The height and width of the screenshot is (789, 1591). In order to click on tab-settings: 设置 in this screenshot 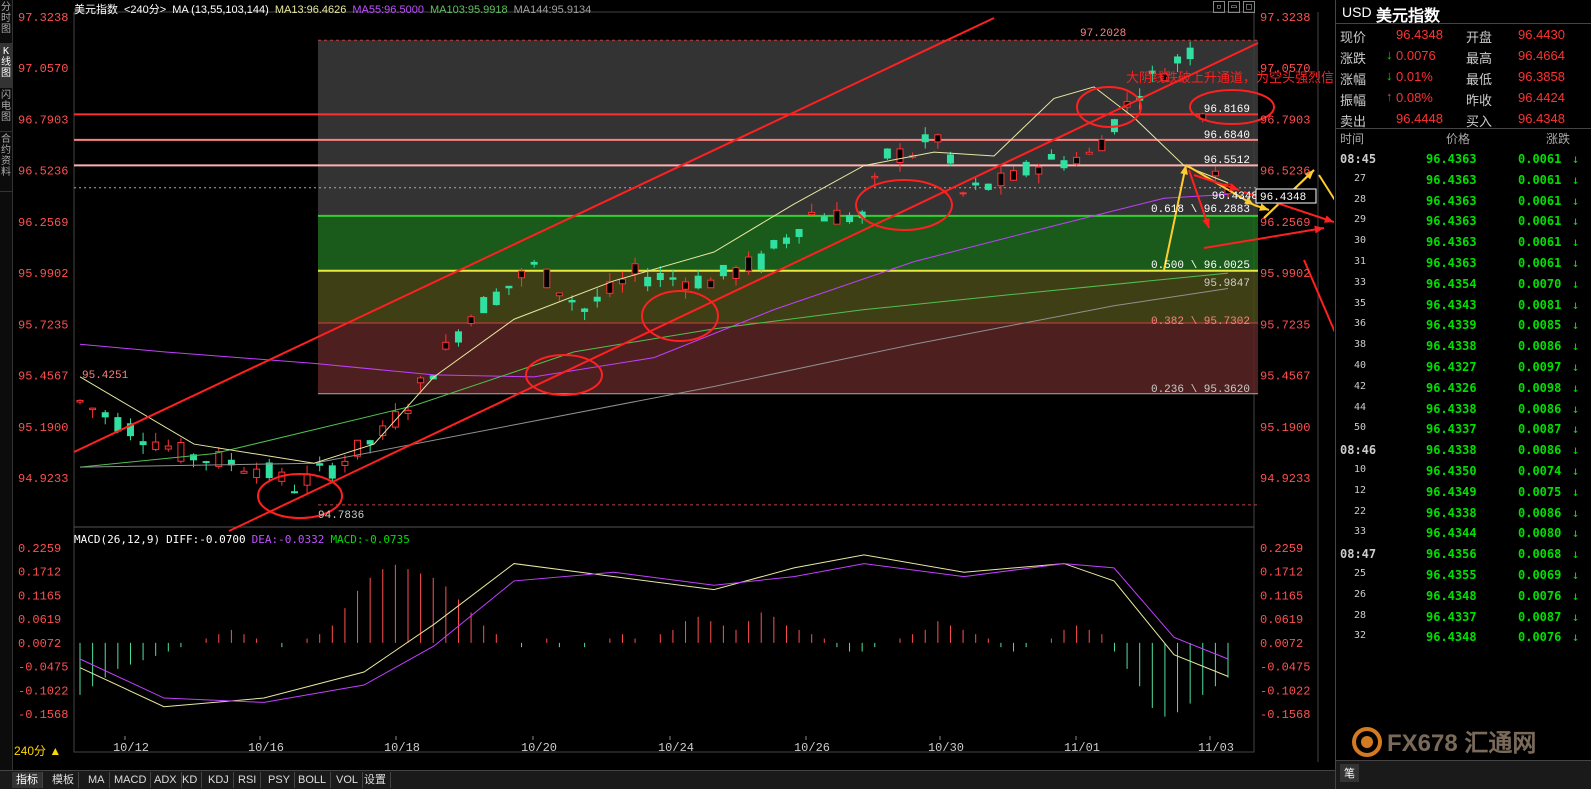, I will do `click(375, 780)`.